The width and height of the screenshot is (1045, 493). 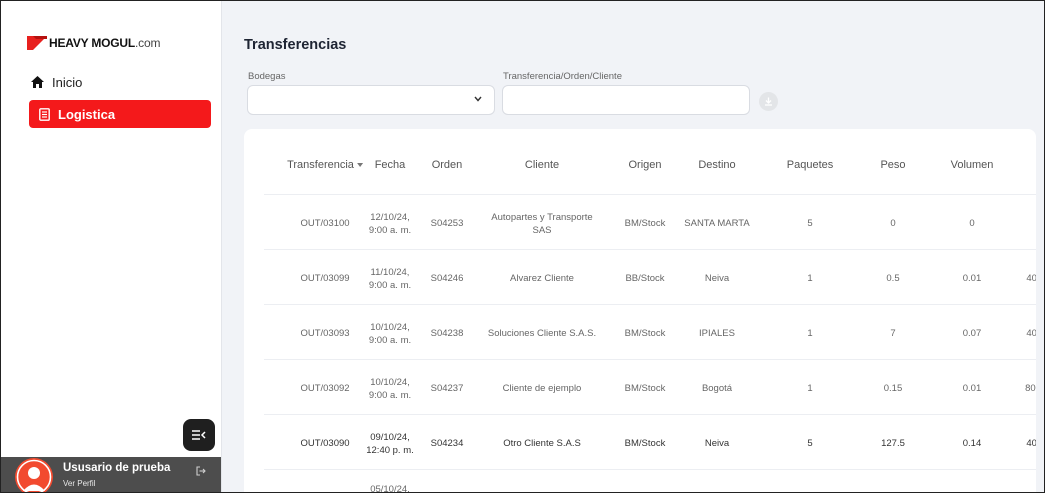 I want to click on user-profile-bar: Ususario de prueba Ver Perfil, so click(x=111, y=474).